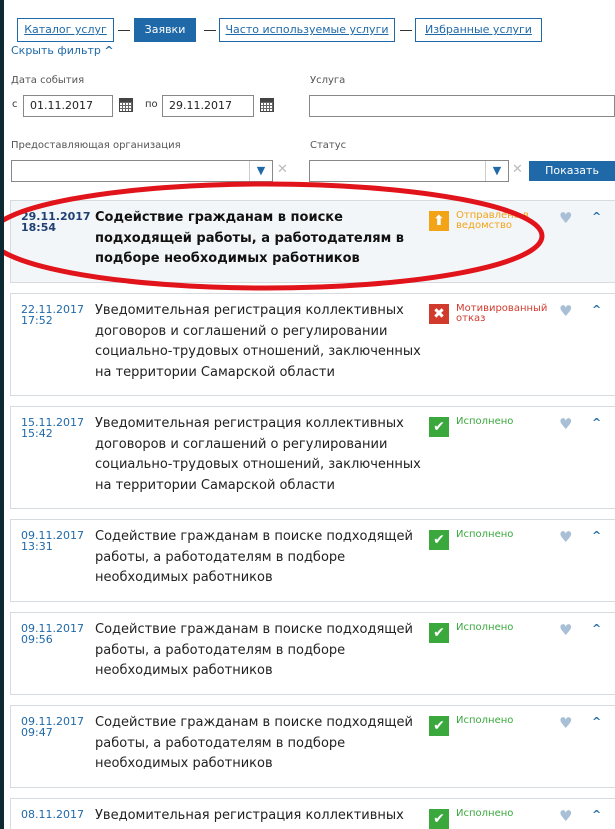  What do you see at coordinates (142, 171) in the screenshot?
I see `organization-select: ▼` at bounding box center [142, 171].